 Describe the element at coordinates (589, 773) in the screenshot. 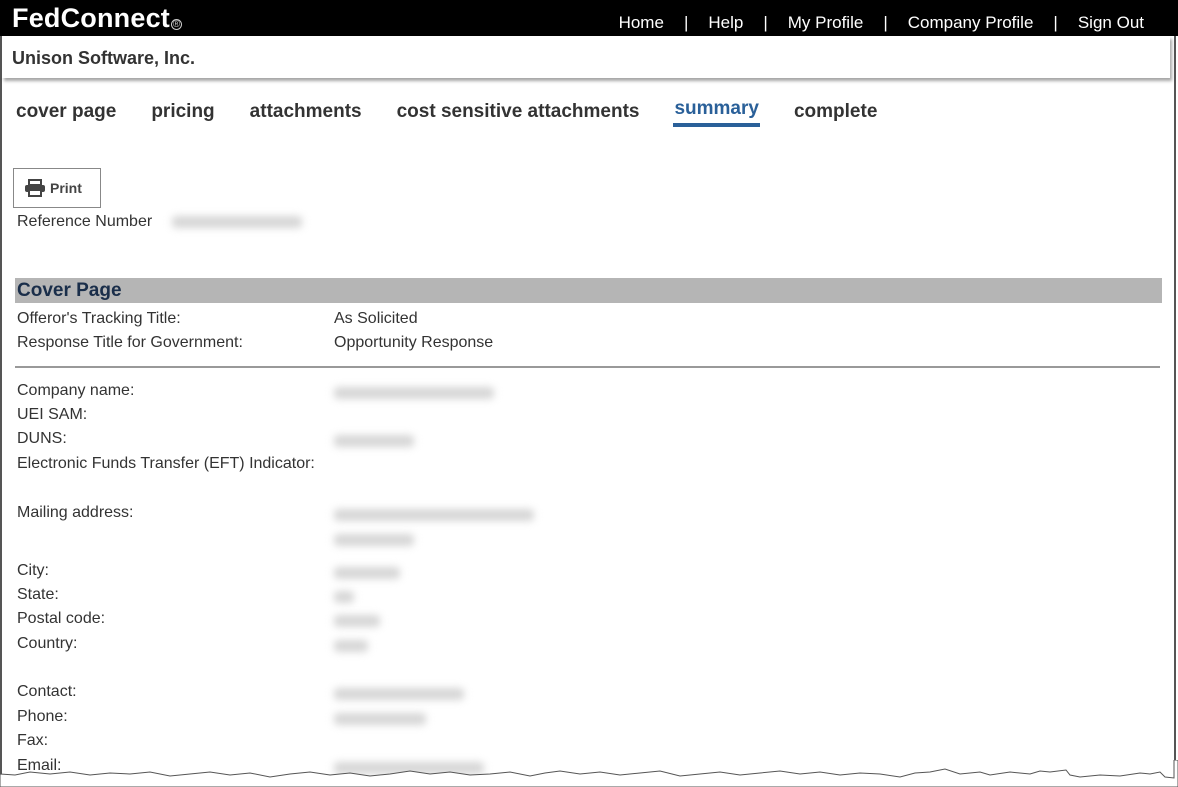

I see `torn-edge` at that location.